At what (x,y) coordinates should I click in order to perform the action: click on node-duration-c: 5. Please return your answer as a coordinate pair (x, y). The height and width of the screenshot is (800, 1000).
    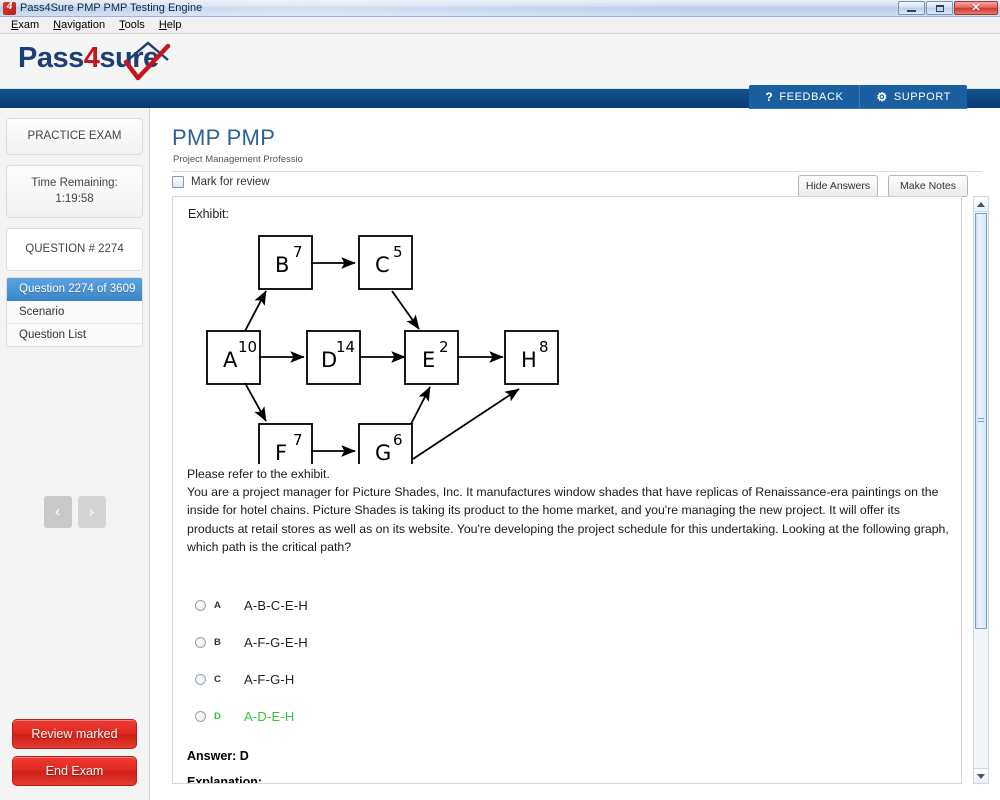
    Looking at the image, I should click on (398, 252).